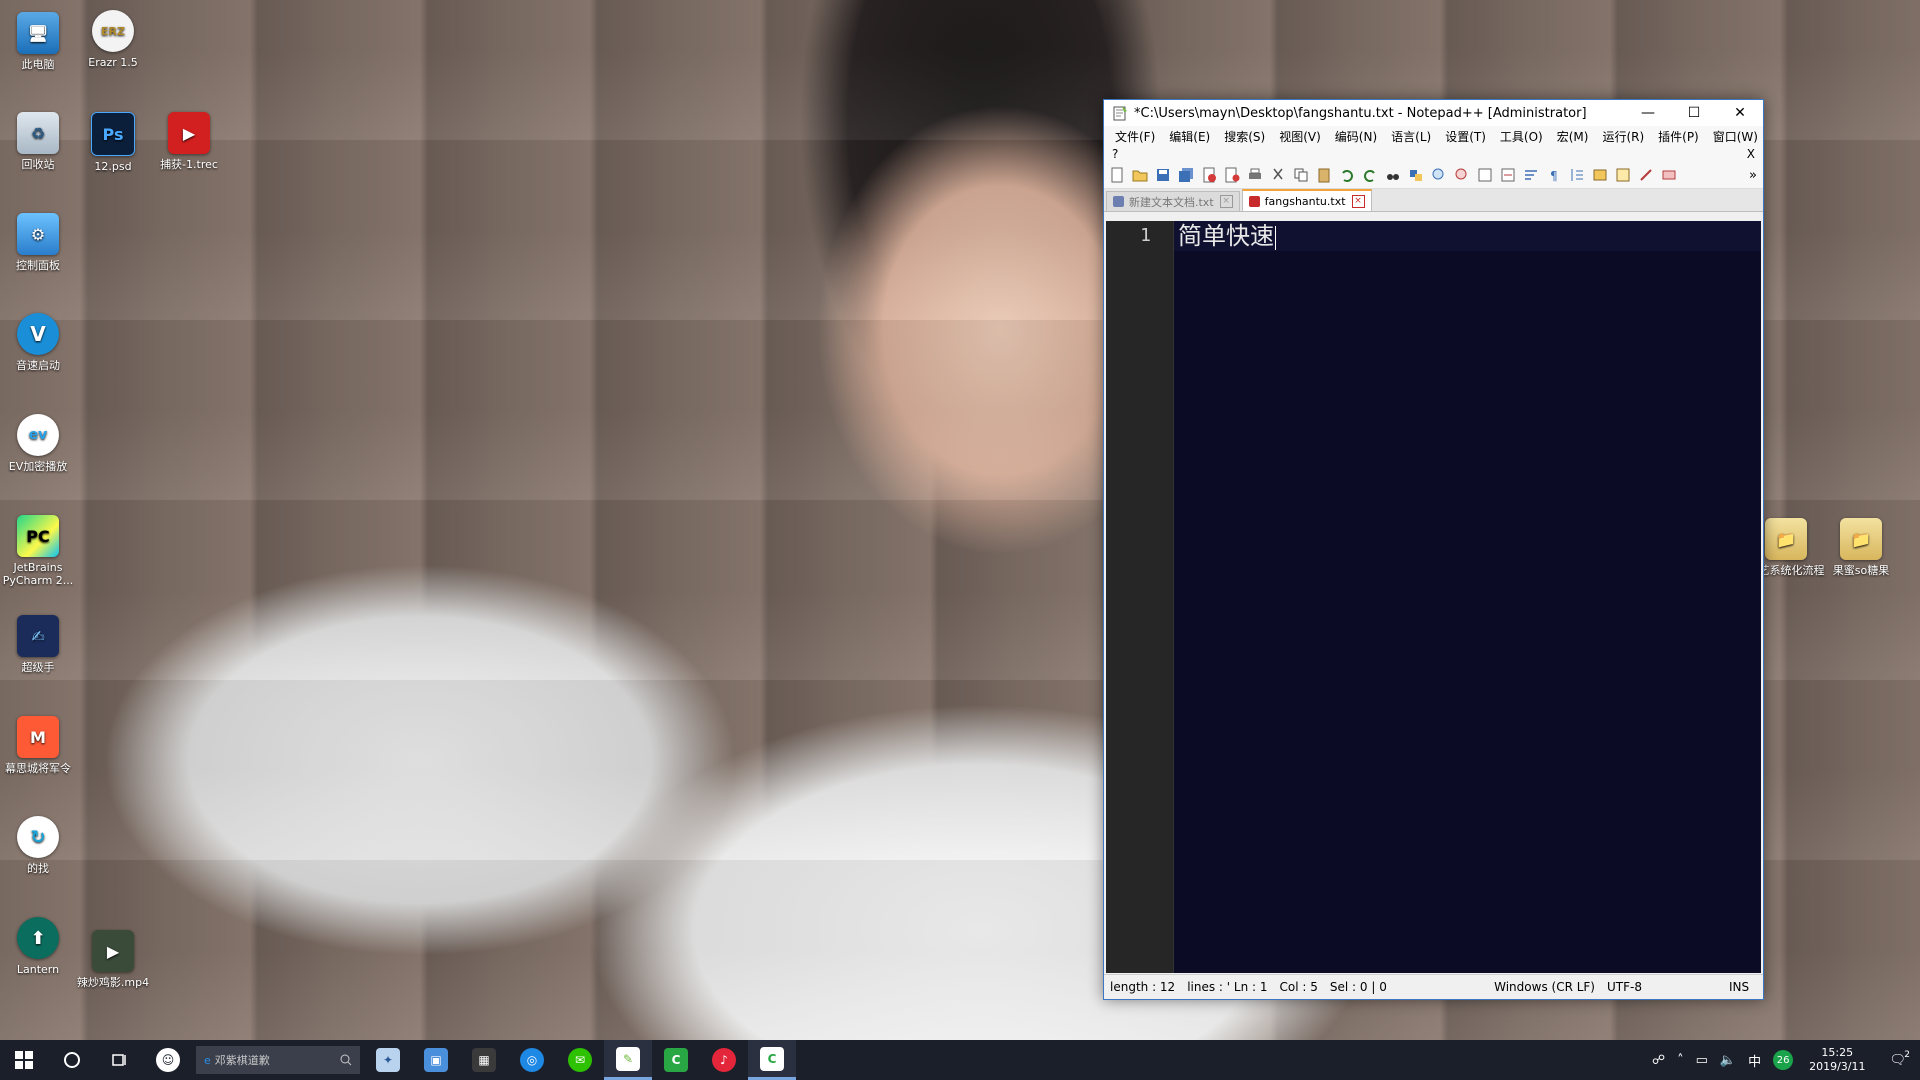 This screenshot has height=1080, width=1920. Describe the element at coordinates (1163, 175) in the screenshot. I see `save-icon` at that location.